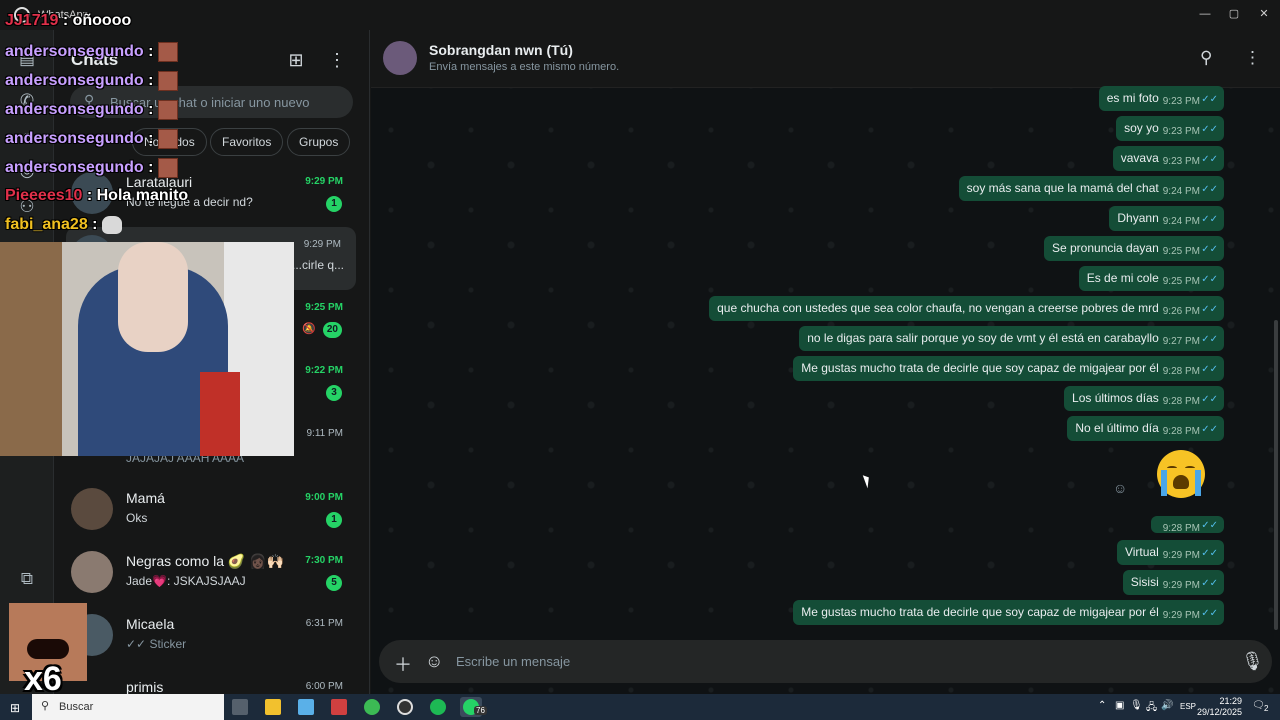 The height and width of the screenshot is (720, 1280). Describe the element at coordinates (438, 707) in the screenshot. I see `spotify-icon` at that location.